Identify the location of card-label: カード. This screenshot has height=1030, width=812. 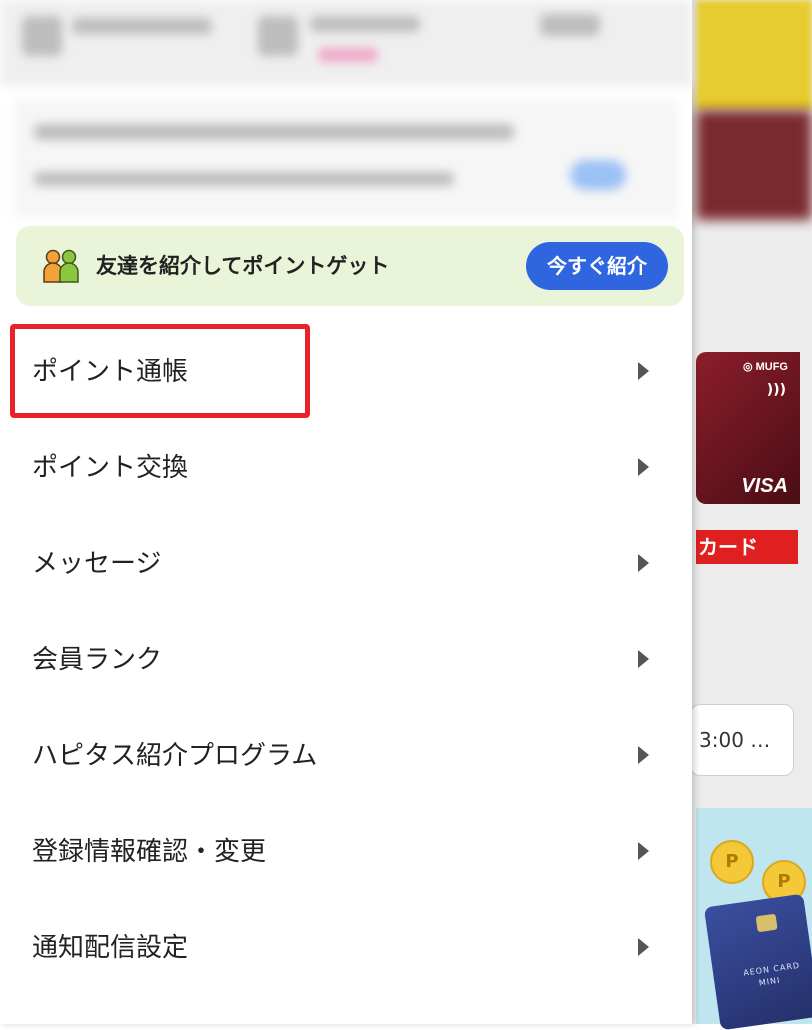
(747, 547).